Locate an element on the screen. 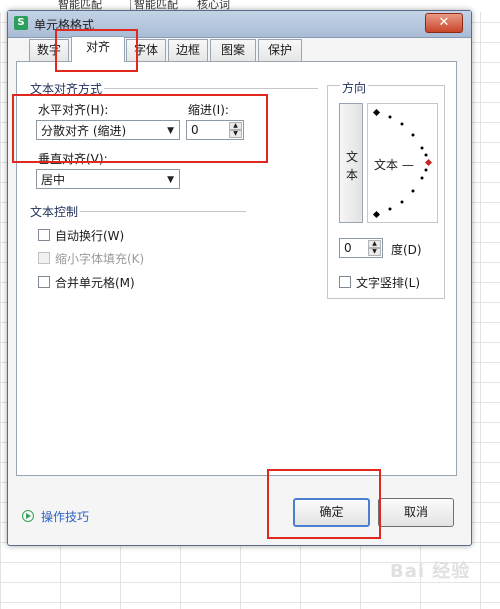 This screenshot has height=609, width=500. horizontal-align-select: 分散对齐 (缩进) ▼ is located at coordinates (108, 130).